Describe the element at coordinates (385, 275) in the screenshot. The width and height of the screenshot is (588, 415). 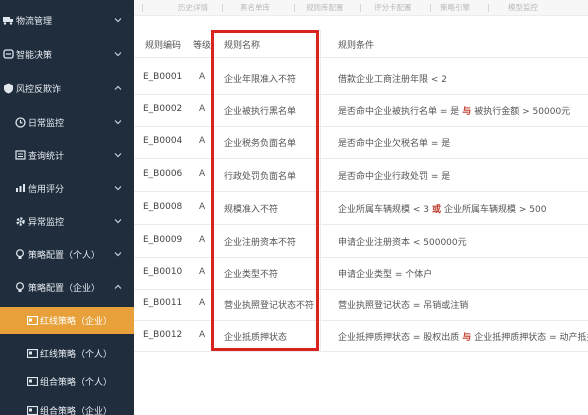
I see `condition-text: 申请企业类型 = 个体户` at that location.